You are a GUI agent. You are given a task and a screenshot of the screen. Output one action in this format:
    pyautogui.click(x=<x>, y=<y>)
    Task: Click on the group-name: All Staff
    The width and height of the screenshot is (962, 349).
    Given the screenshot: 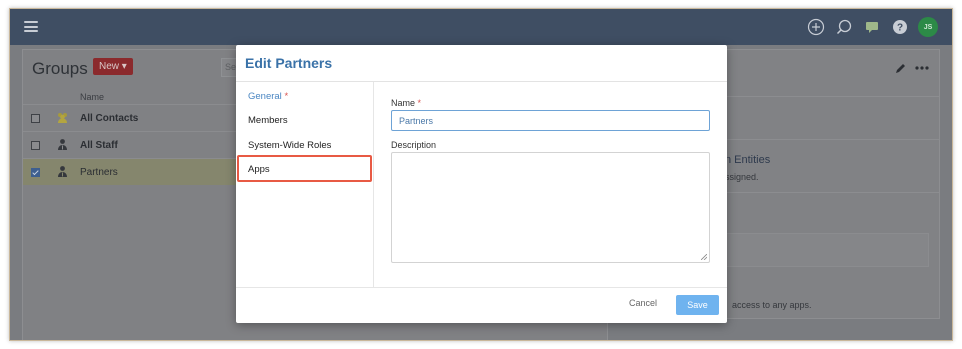 What is the action you would take?
    pyautogui.click(x=99, y=145)
    